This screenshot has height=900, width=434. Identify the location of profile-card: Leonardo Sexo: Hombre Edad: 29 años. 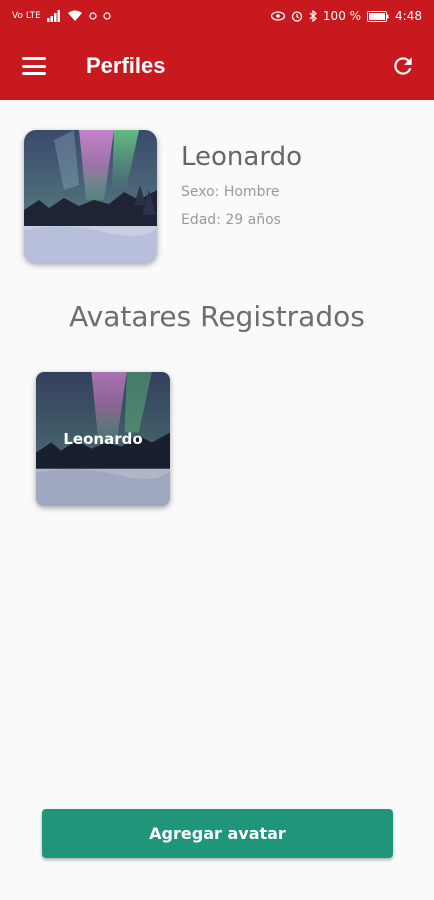
(163, 196).